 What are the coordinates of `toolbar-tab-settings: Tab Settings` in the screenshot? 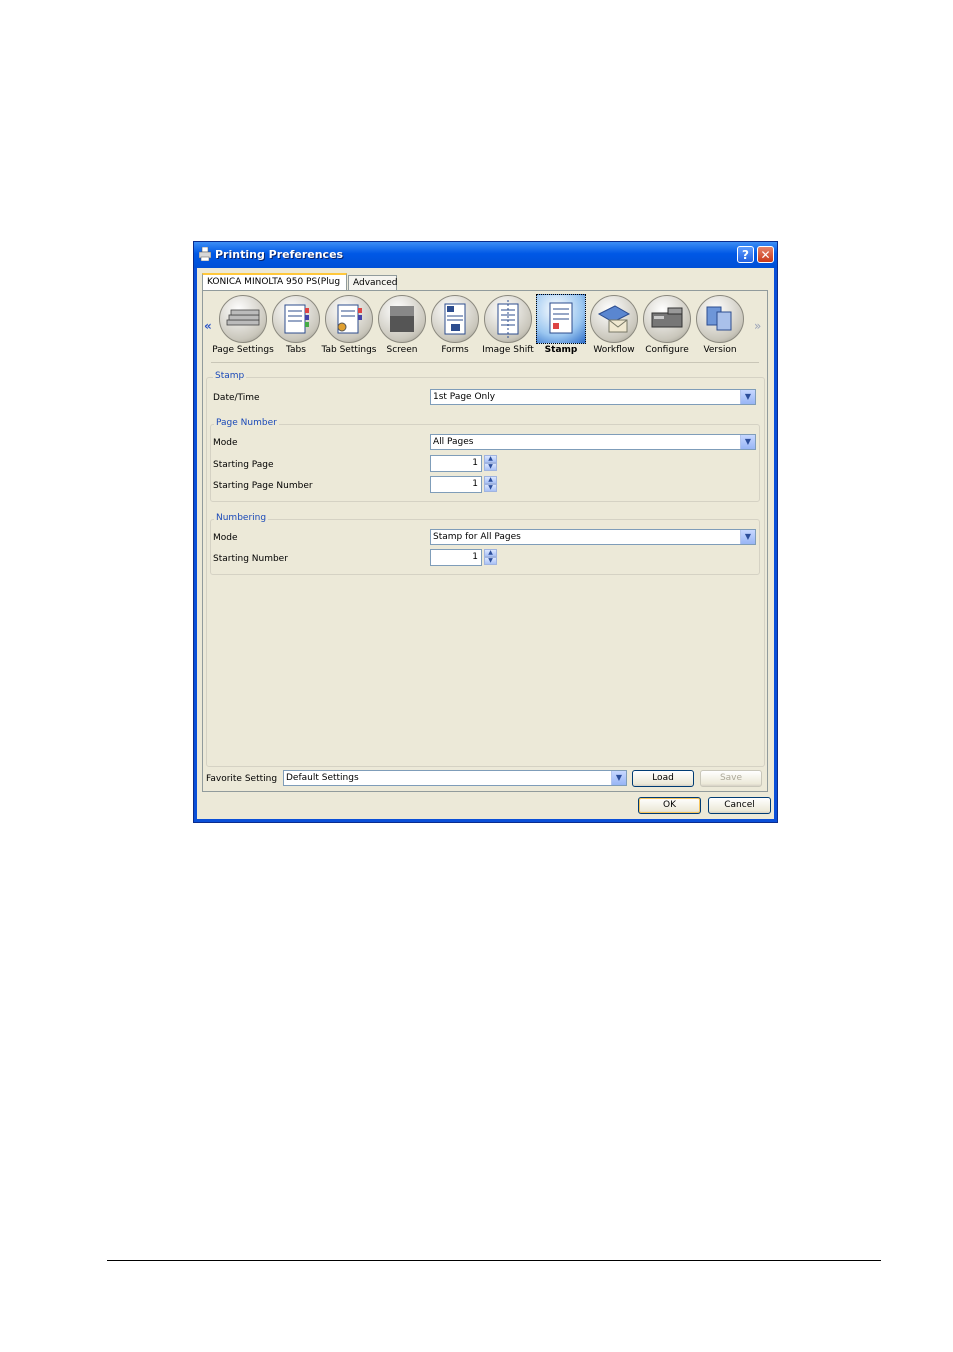 It's located at (349, 326).